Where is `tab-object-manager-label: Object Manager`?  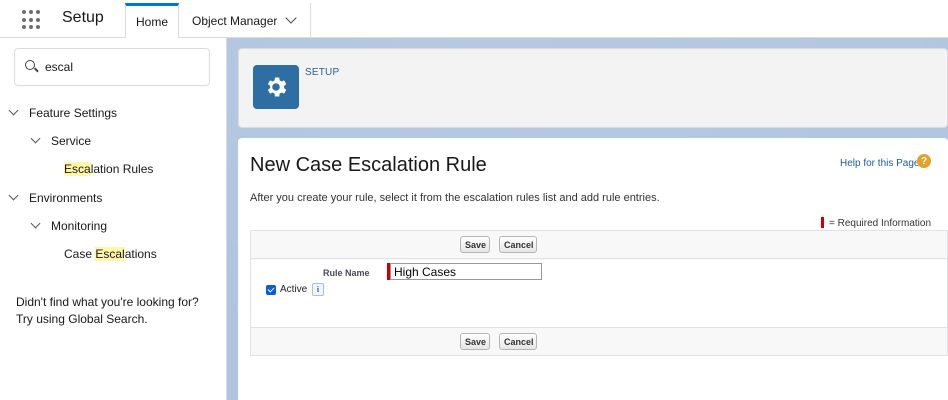
tab-object-manager-label: Object Manager is located at coordinates (235, 20).